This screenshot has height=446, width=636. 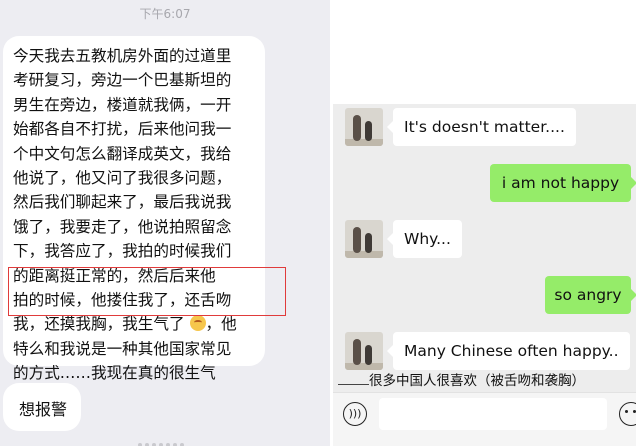 I want to click on message-line: 个中文句怎么翻译成英文，我给, so click(x=122, y=153).